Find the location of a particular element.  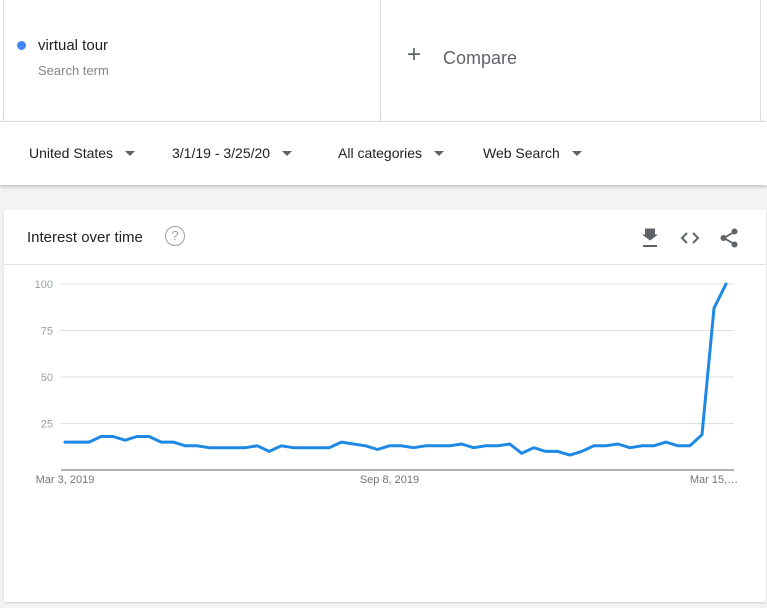

region-value: United States is located at coordinates (71, 153).